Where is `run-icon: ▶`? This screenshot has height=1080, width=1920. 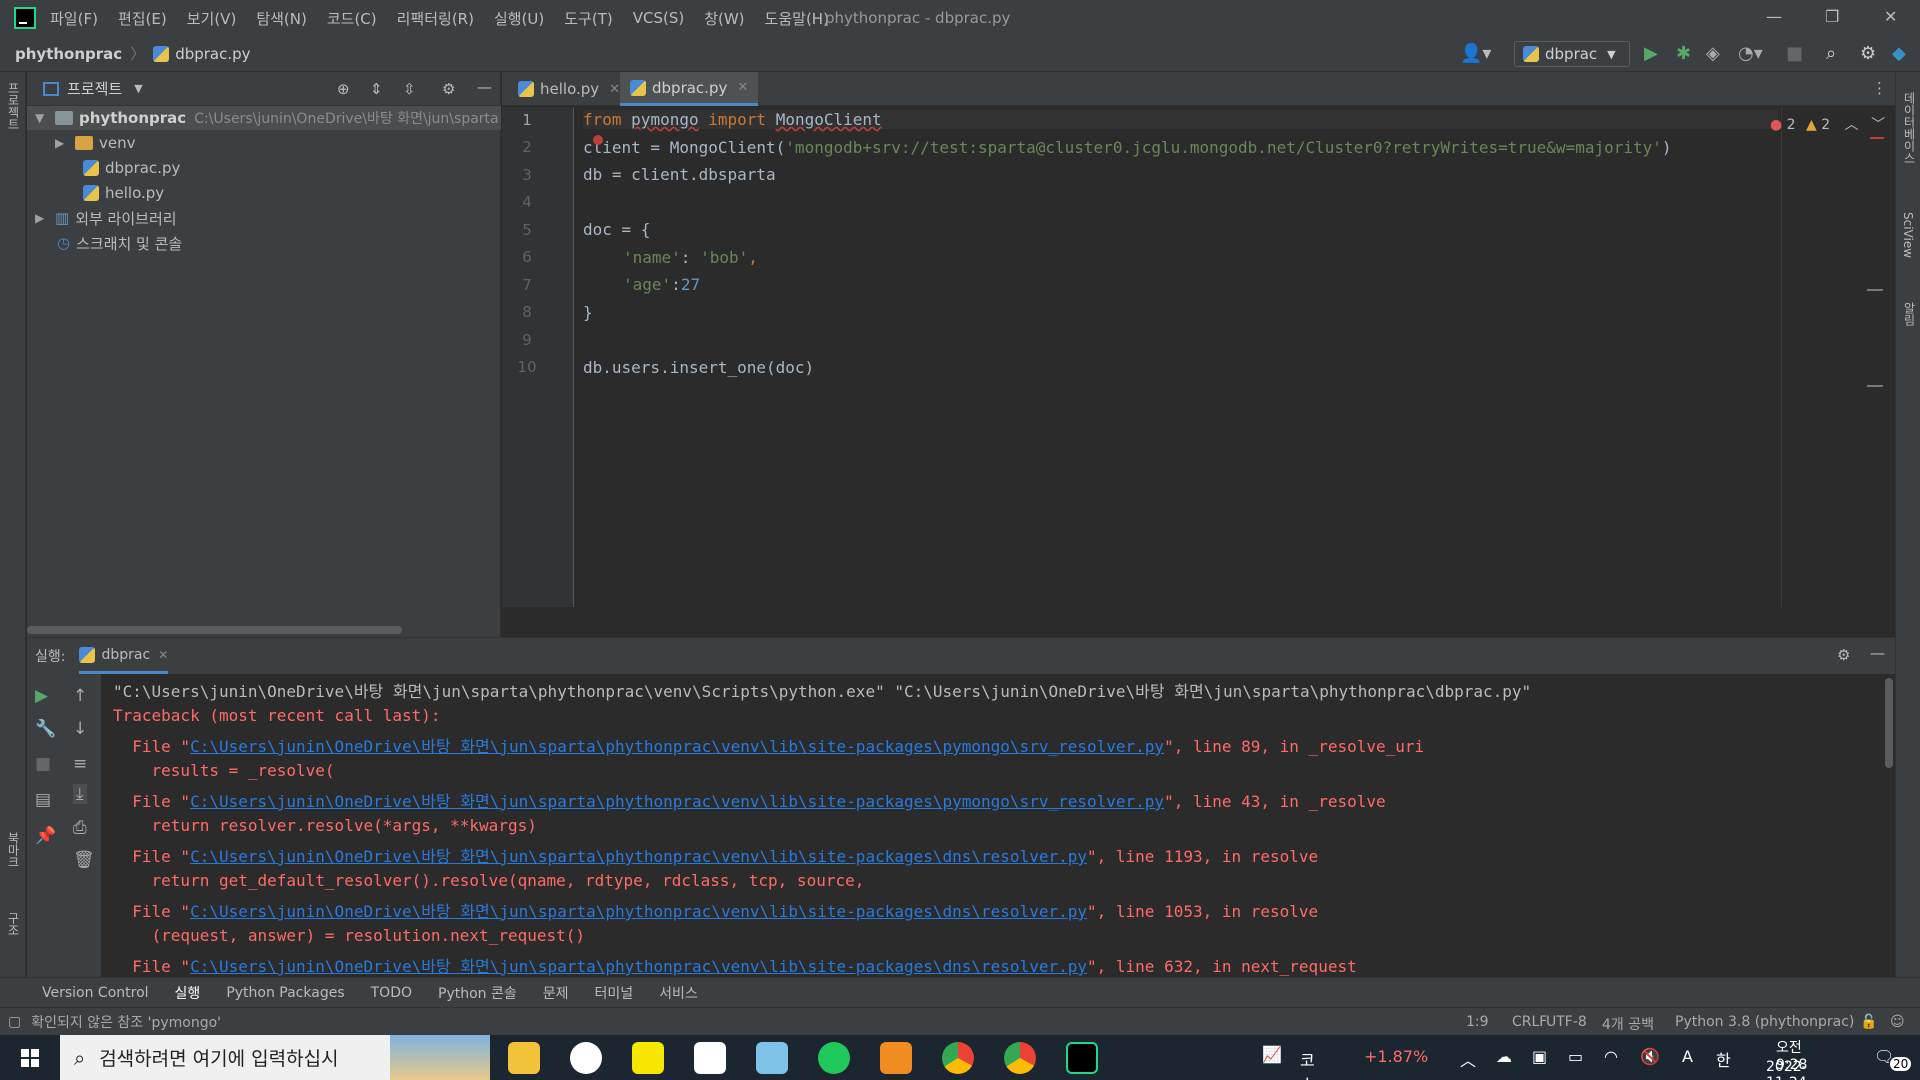 run-icon: ▶ is located at coordinates (1651, 53).